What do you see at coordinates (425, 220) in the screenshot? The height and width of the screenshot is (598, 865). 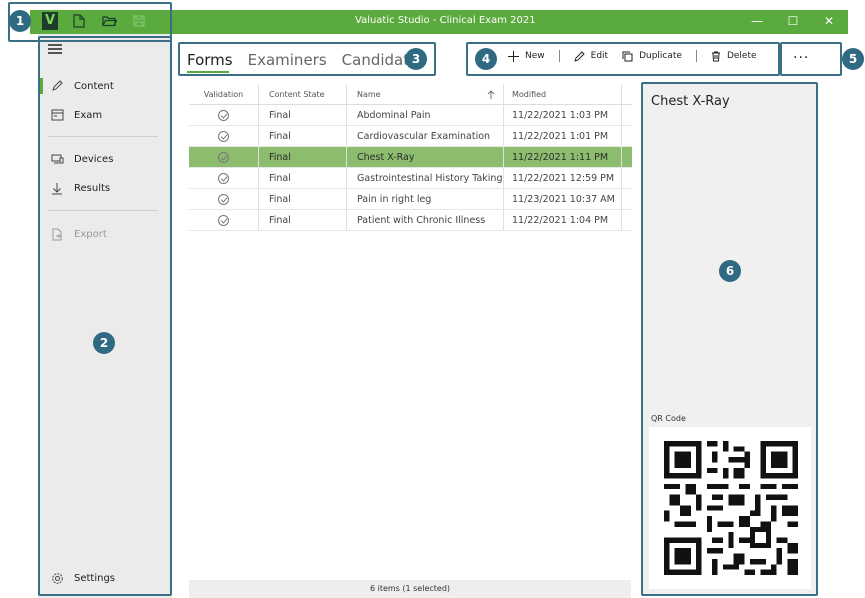 I see `name-cell: Patient with Chronic Illness` at bounding box center [425, 220].